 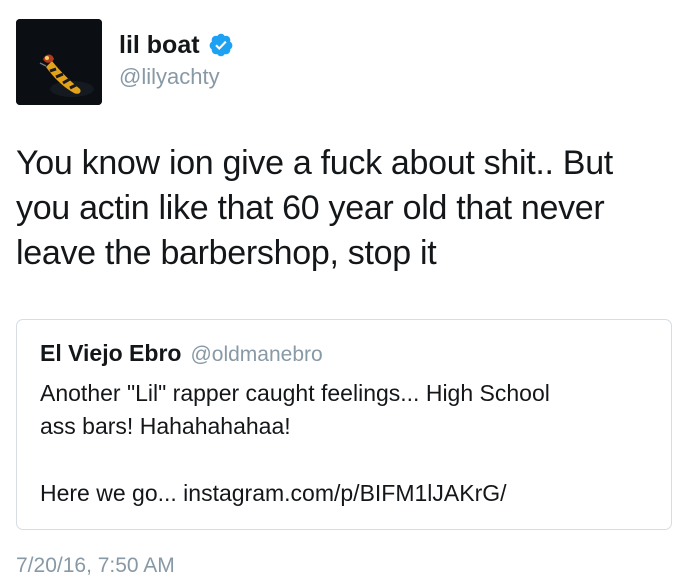 I want to click on avatar-image, so click(x=59, y=62).